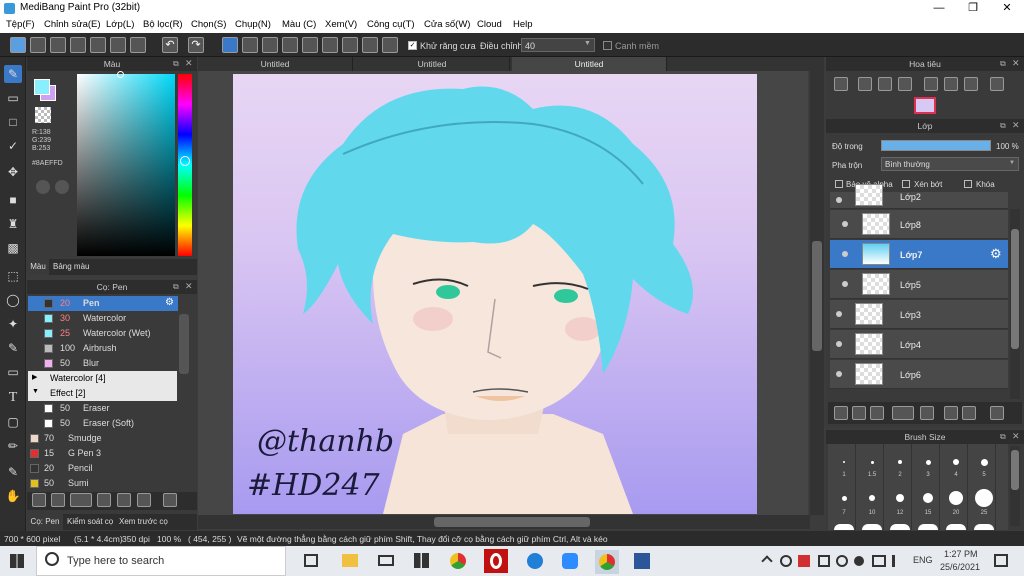 The width and height of the screenshot is (1024, 576). What do you see at coordinates (13, 348) in the screenshot?
I see `select-pen-tool-icon: ✎` at bounding box center [13, 348].